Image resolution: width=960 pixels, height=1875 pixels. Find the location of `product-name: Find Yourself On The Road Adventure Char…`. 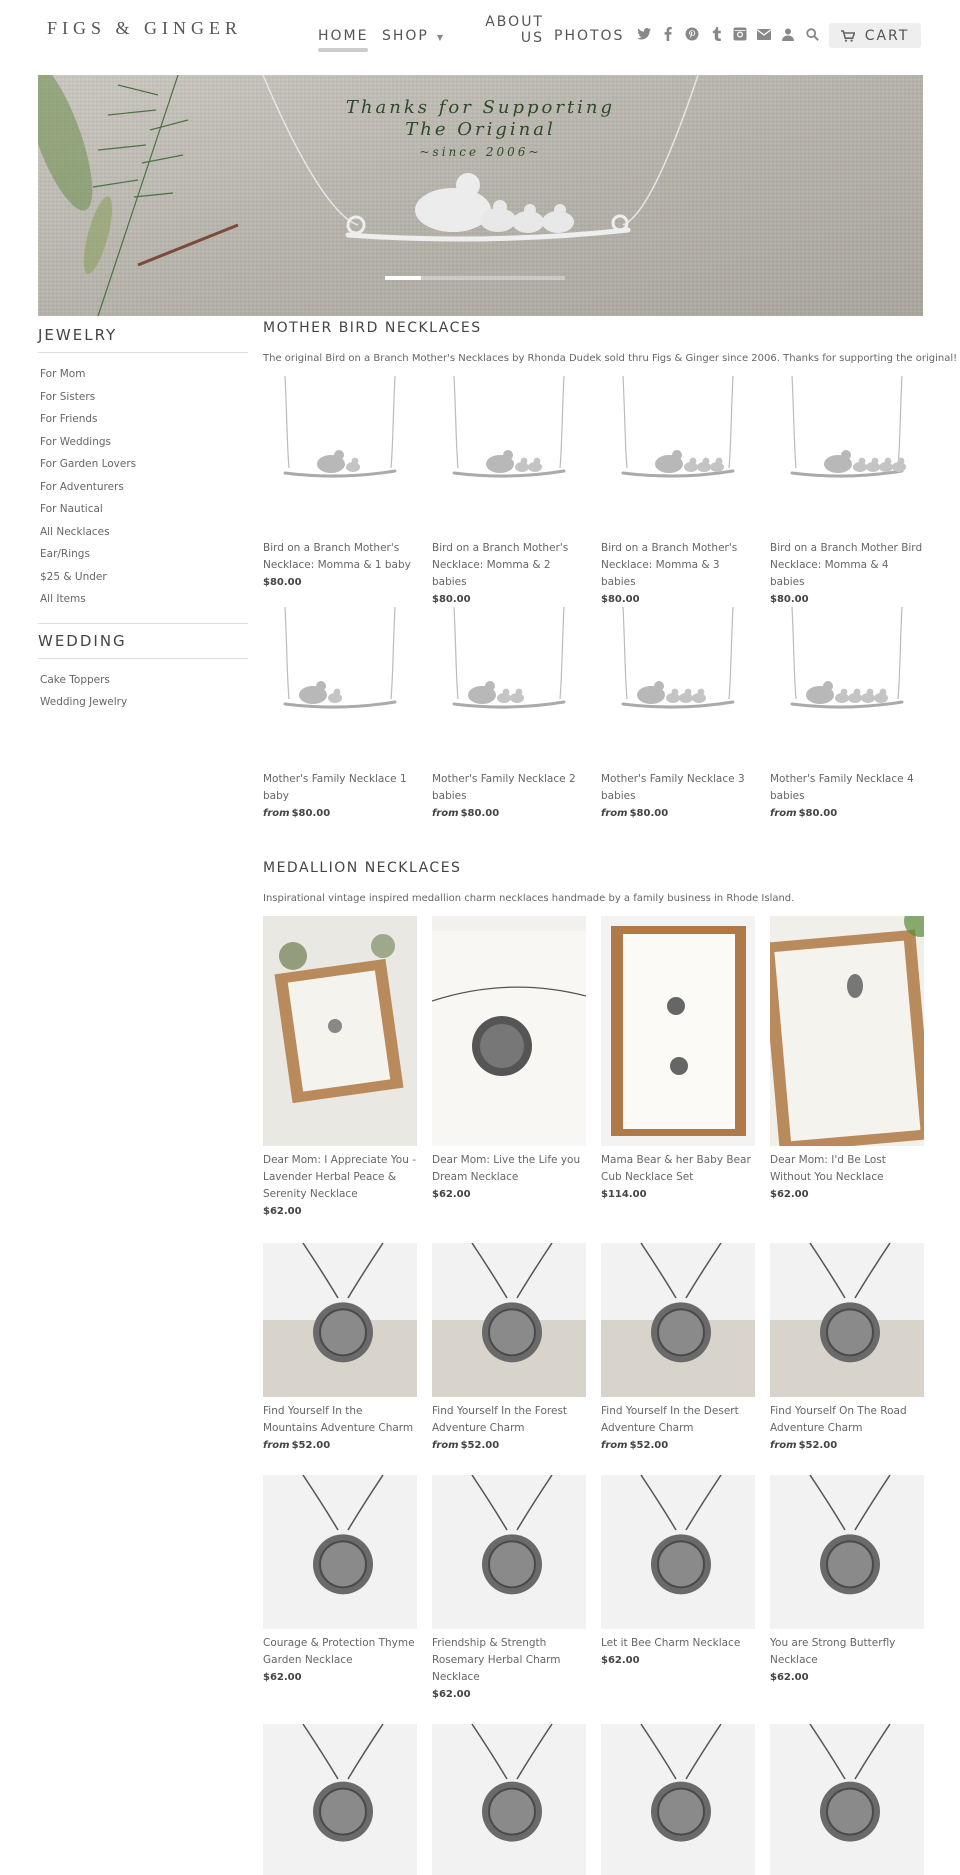

product-name: Find Yourself On The Road Adventure Char… is located at coordinates (847, 1420).